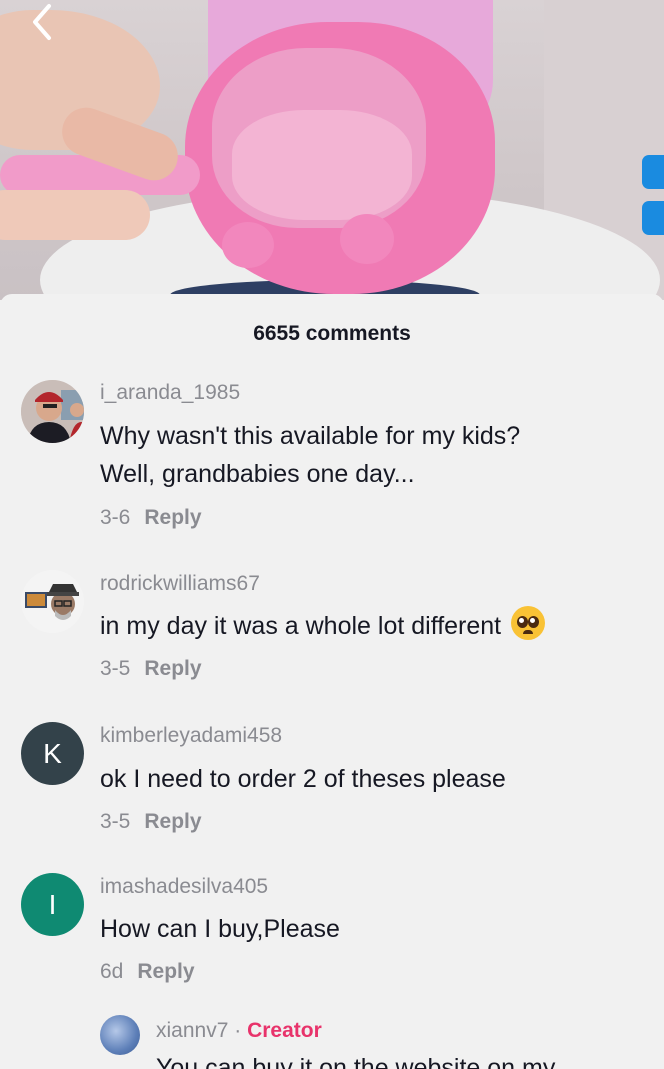 This screenshot has width=664, height=1069. Describe the element at coordinates (332, 333) in the screenshot. I see `comment-count-title: 6655 comments` at that location.